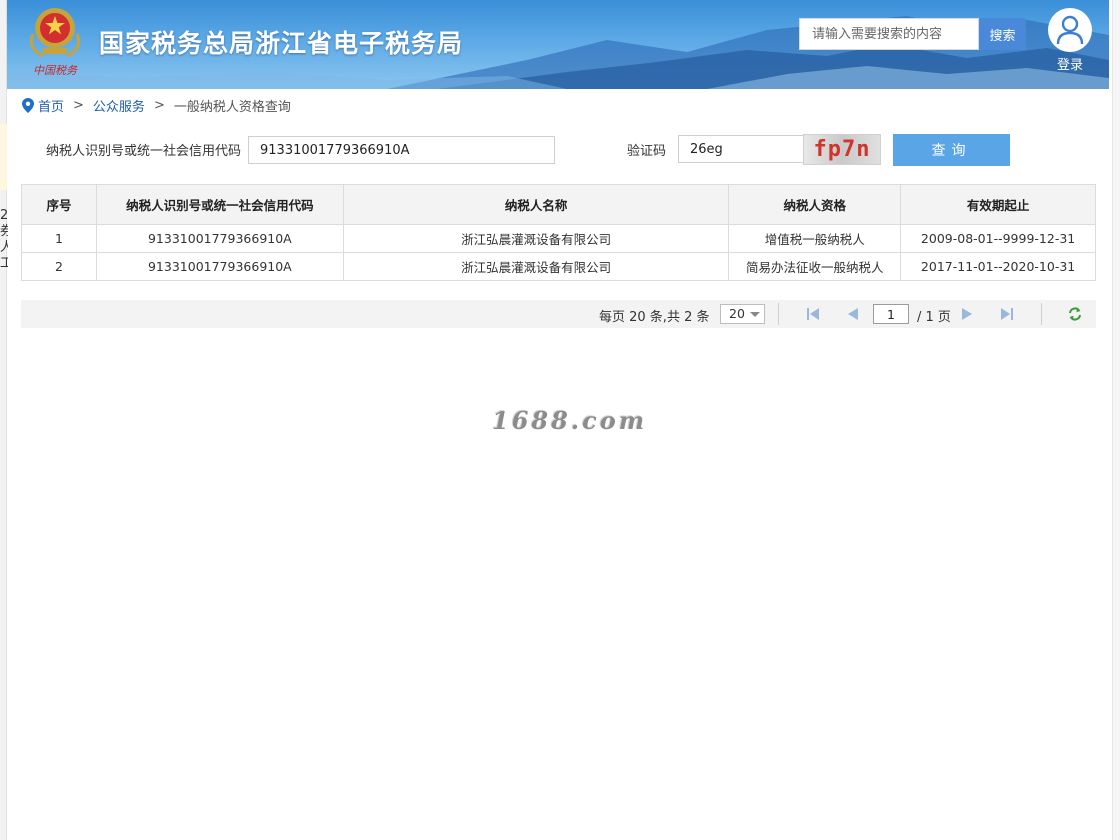 This screenshot has height=840, width=1120. I want to click on breadcrumb: 首页 > 公众服务 > 一般纳税人资格查询, so click(156, 105).